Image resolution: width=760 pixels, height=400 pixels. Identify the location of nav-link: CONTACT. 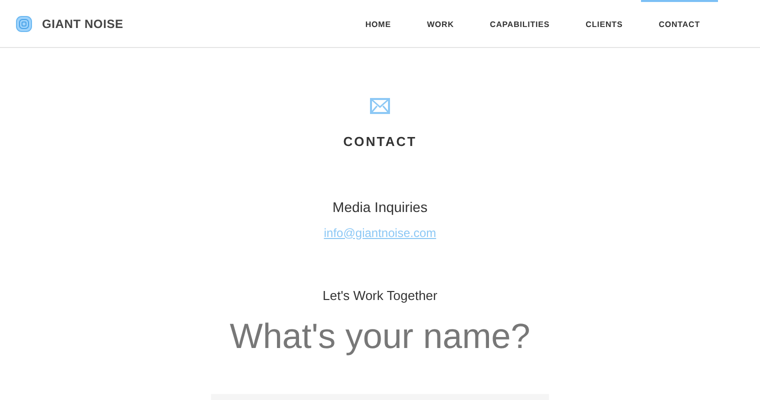
(679, 23).